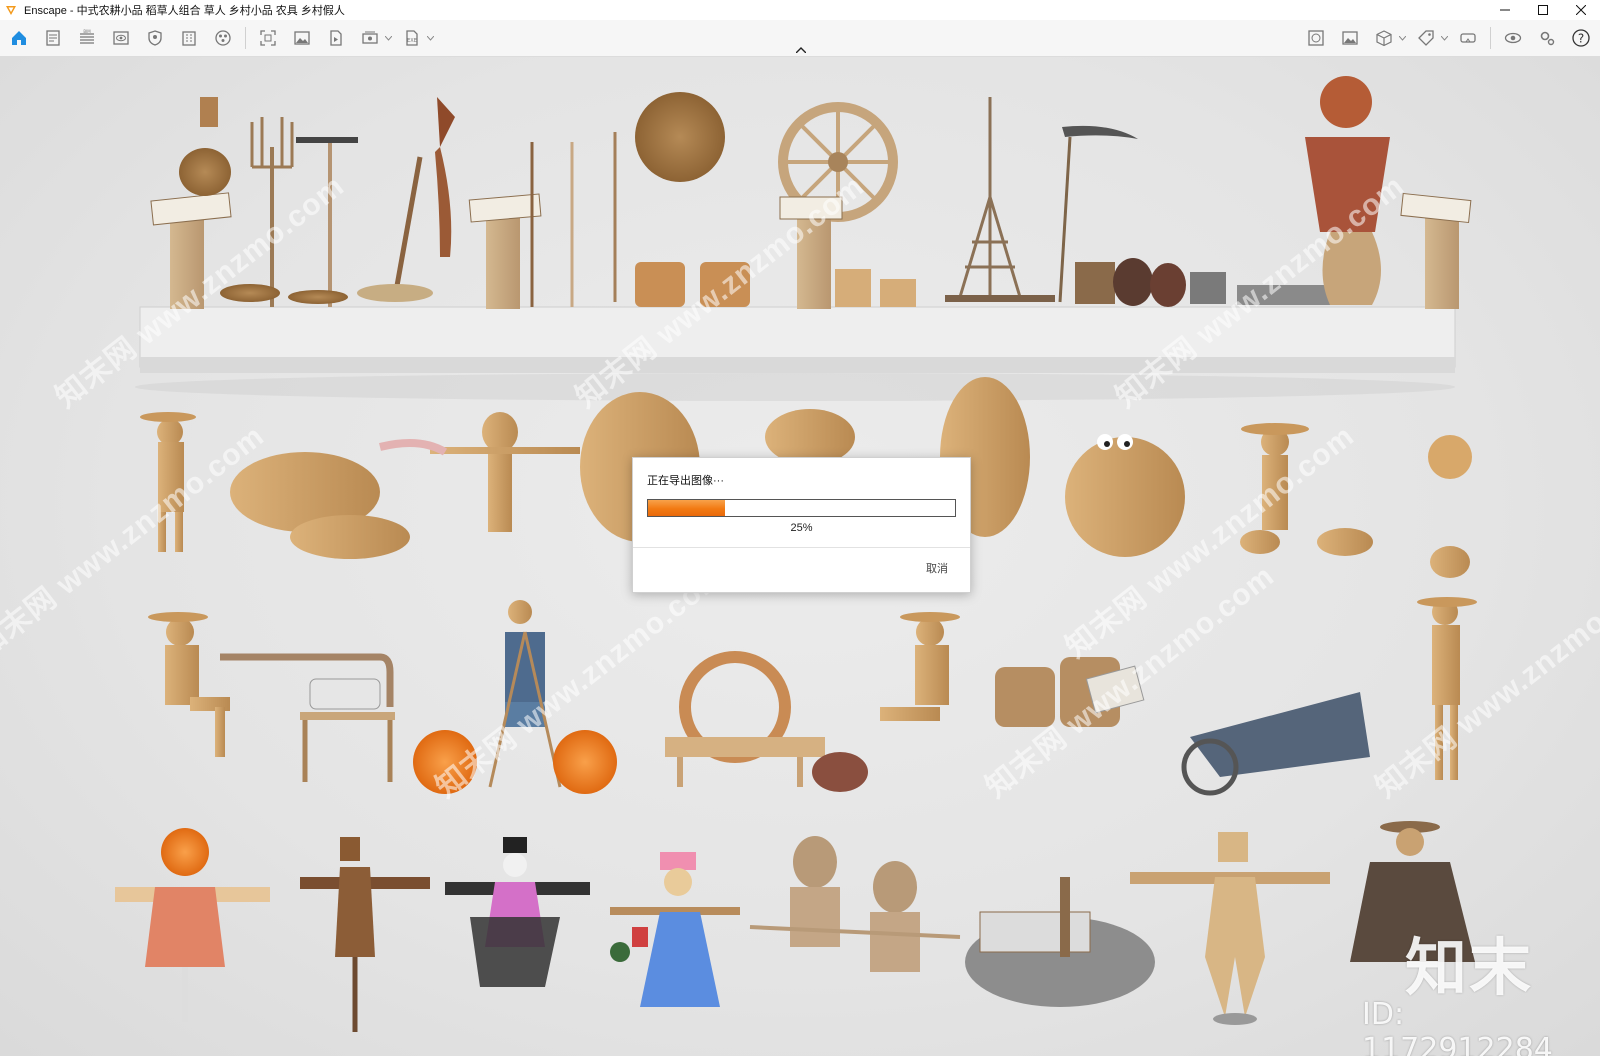 The height and width of the screenshot is (1056, 1600). I want to click on vr-headset-icon, so click(1468, 38).